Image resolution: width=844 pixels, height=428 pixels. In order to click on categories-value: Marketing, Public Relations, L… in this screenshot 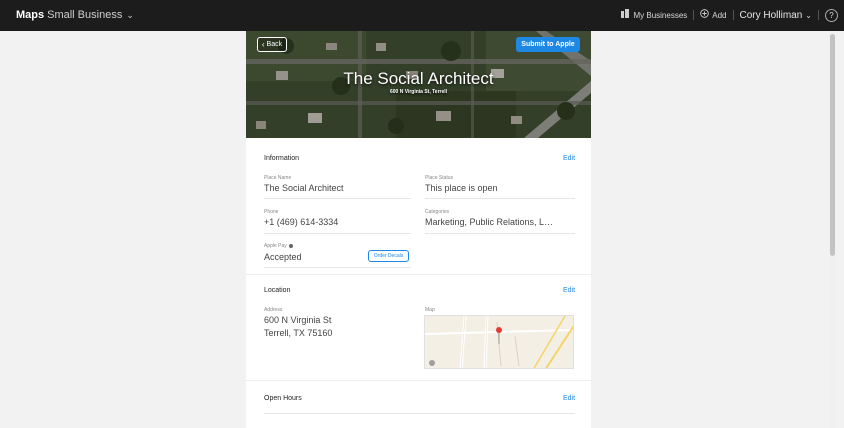, I will do `click(489, 222)`.